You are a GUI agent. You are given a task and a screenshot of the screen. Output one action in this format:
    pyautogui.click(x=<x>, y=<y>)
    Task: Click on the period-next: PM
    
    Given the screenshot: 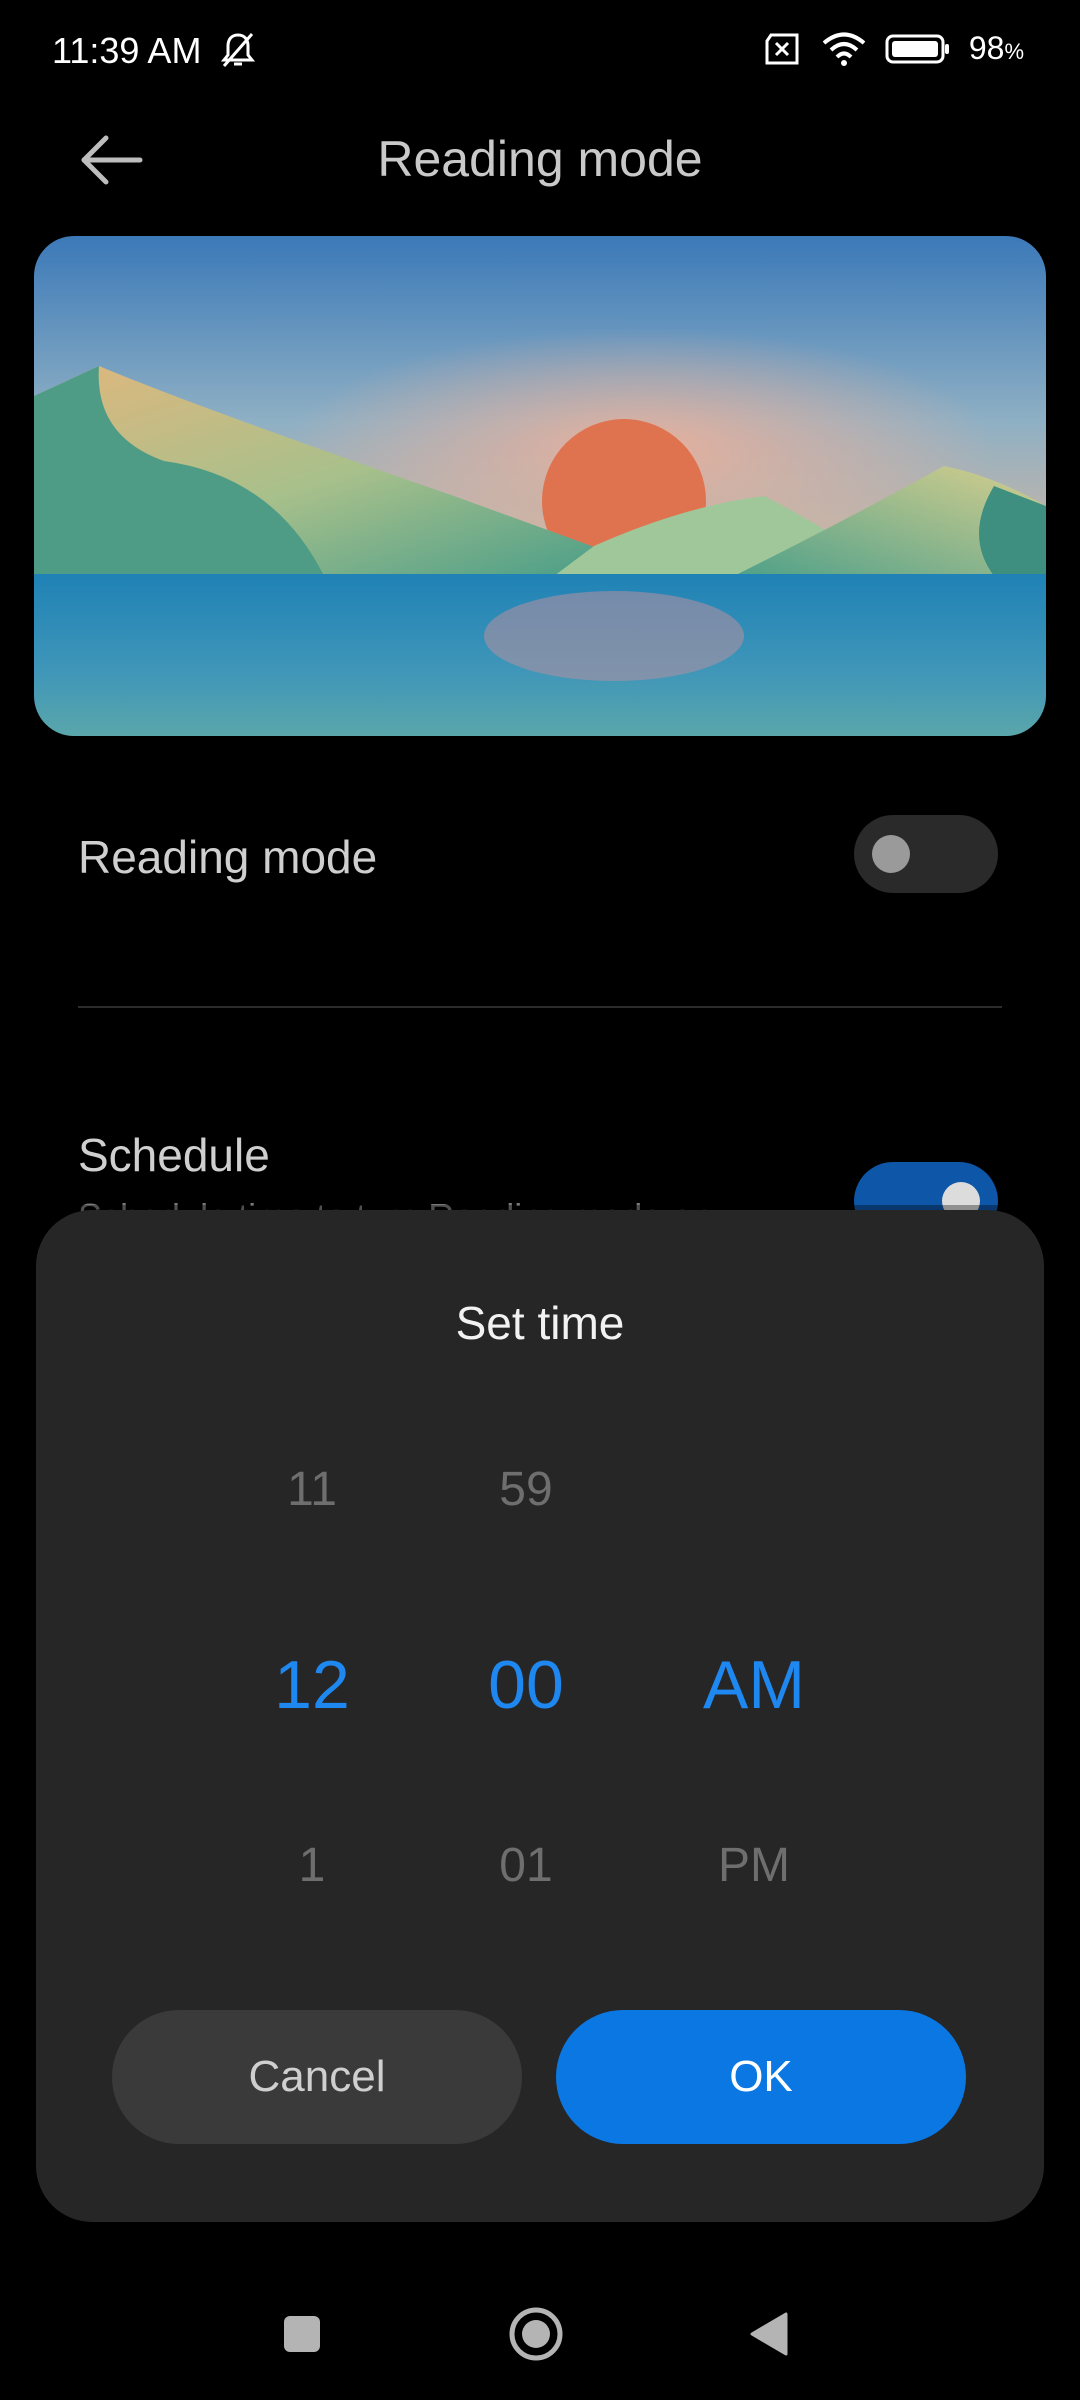 What is the action you would take?
    pyautogui.click(x=754, y=1865)
    